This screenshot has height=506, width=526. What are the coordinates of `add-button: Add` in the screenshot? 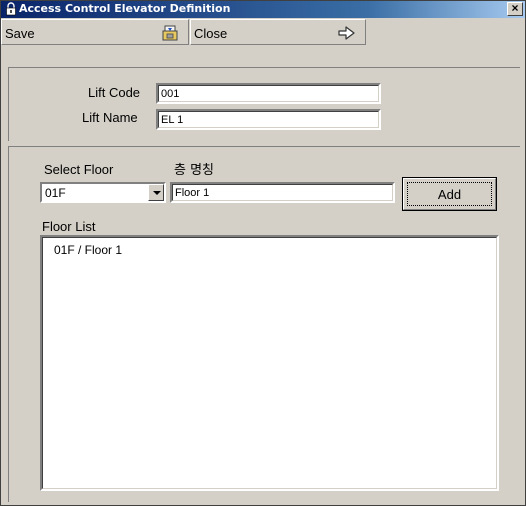 It's located at (449, 194).